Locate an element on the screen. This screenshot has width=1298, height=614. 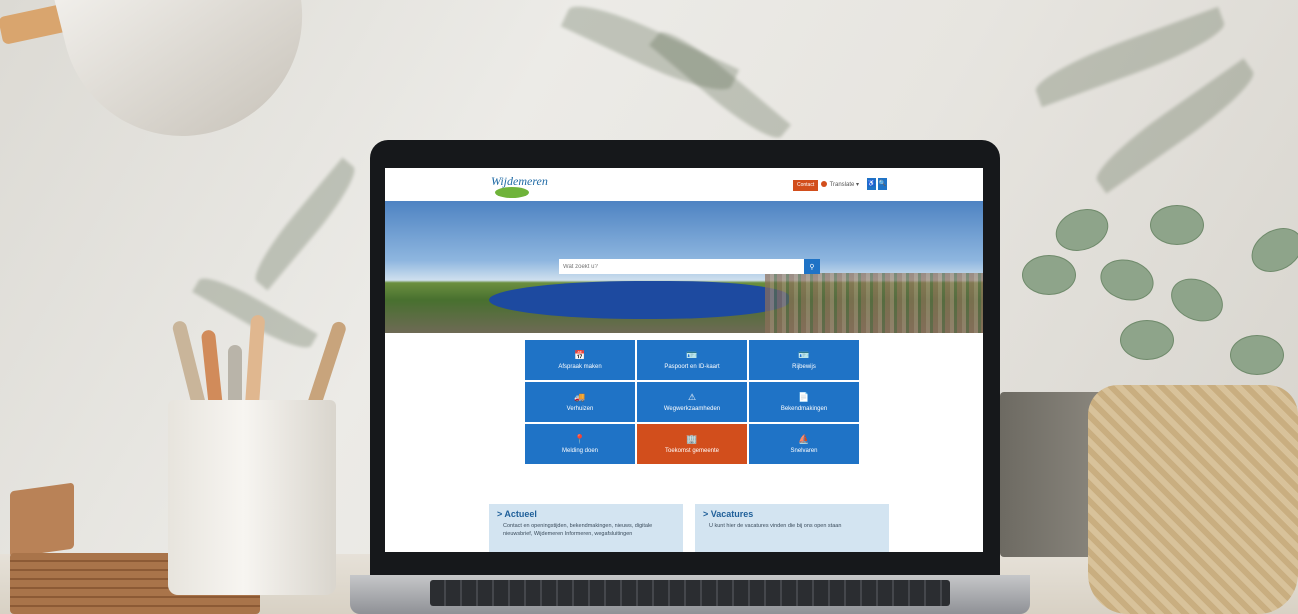
search-icon: ⚲ is located at coordinates (812, 267).